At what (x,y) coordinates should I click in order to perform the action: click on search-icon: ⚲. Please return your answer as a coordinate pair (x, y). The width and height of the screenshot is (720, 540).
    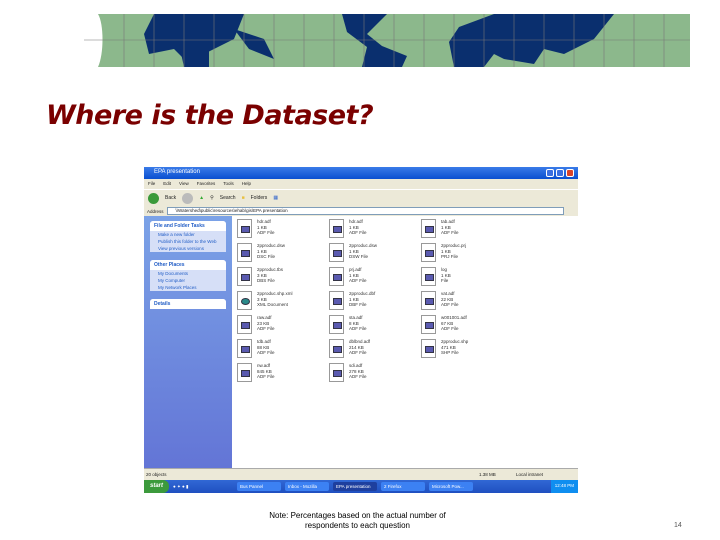
    Looking at the image, I should click on (212, 198).